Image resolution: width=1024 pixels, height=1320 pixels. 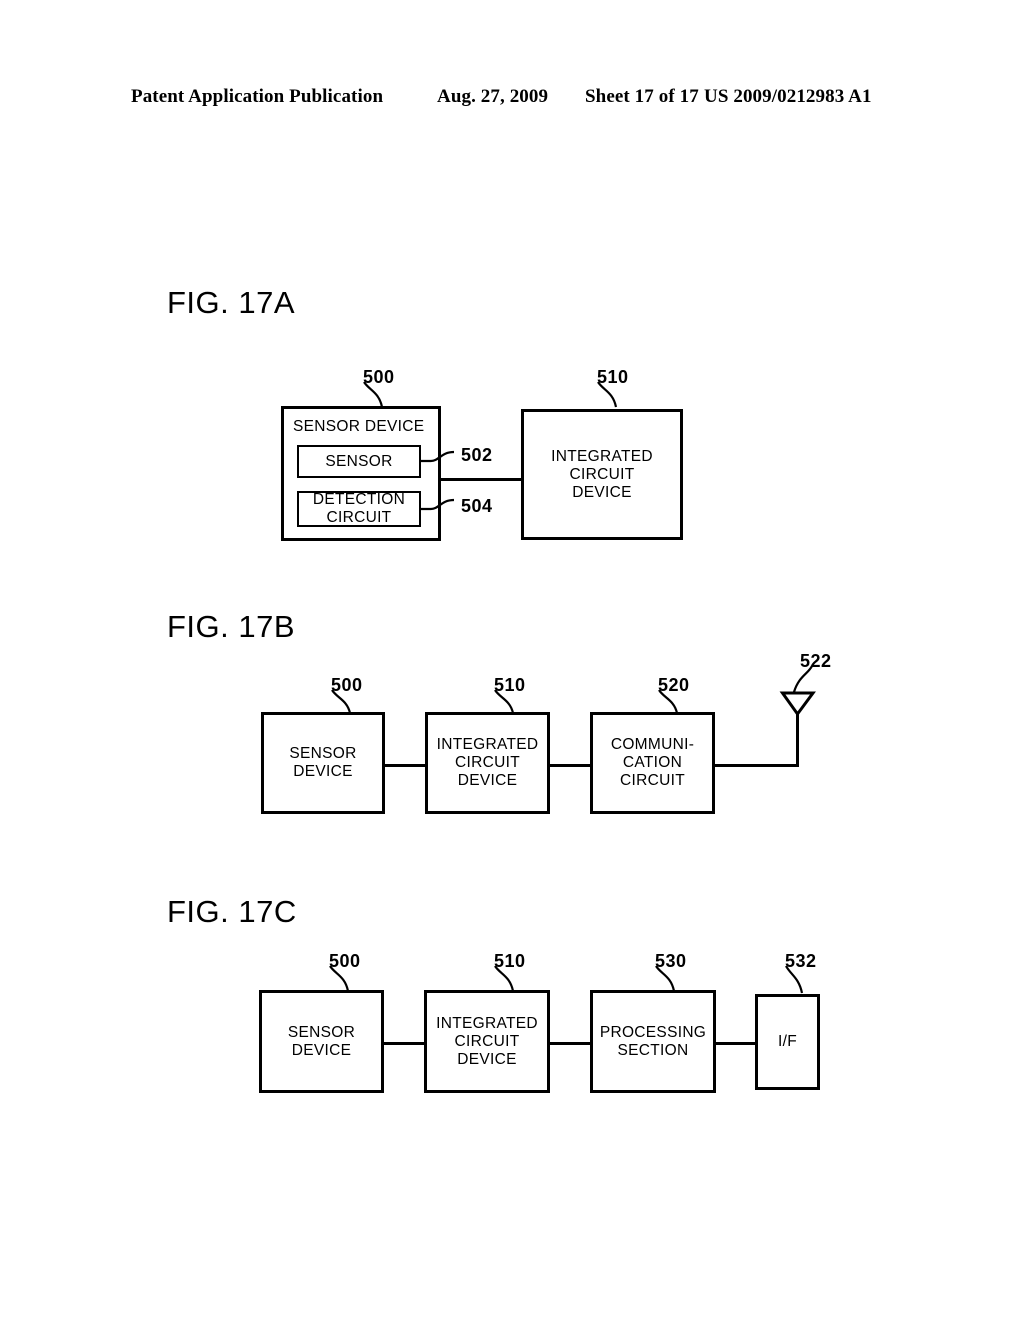 I want to click on sensor-device-label-fig17c: SENSOR DEVICE, so click(x=321, y=1041).